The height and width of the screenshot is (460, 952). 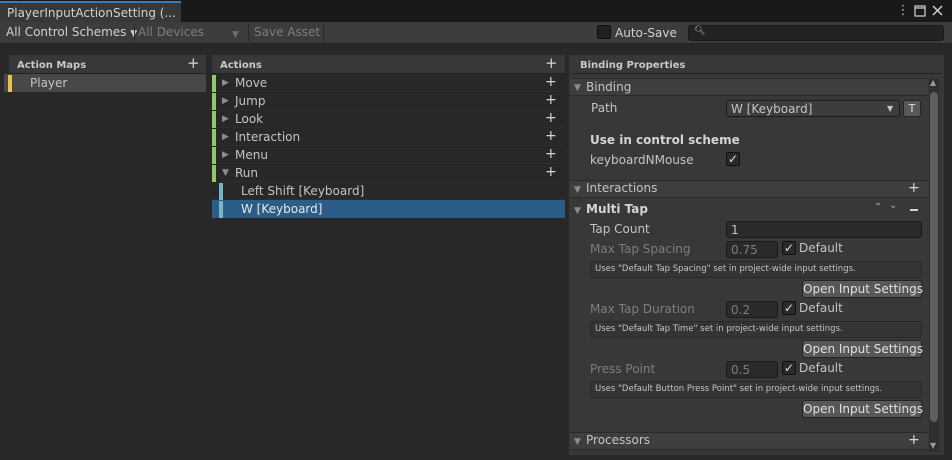 What do you see at coordinates (107, 64) in the screenshot?
I see `action-maps-header: Action Maps` at bounding box center [107, 64].